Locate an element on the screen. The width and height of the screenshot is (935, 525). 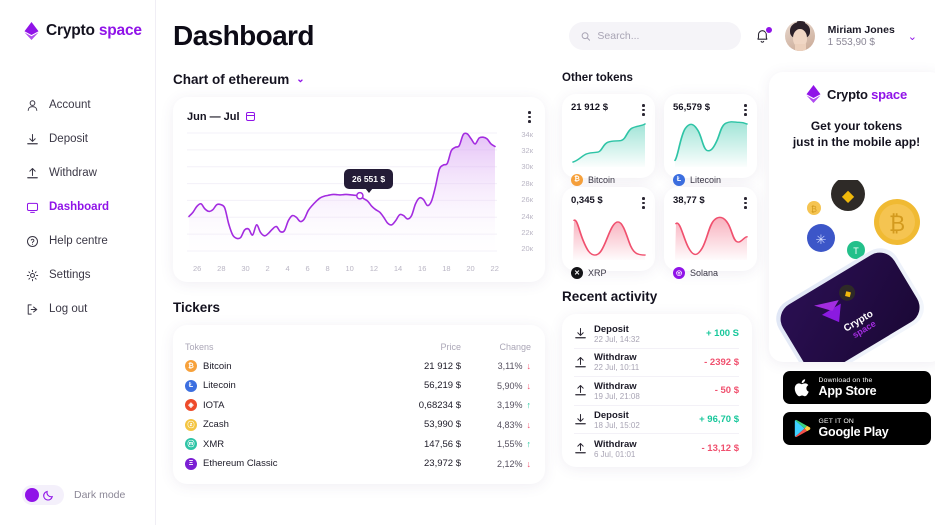
brand-name: Crypto is located at coordinates (70, 30).